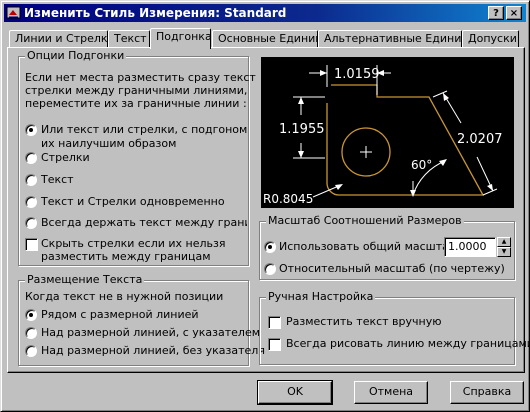  I want to click on place-text-manually-label: Разместить текст вручную, so click(364, 321).